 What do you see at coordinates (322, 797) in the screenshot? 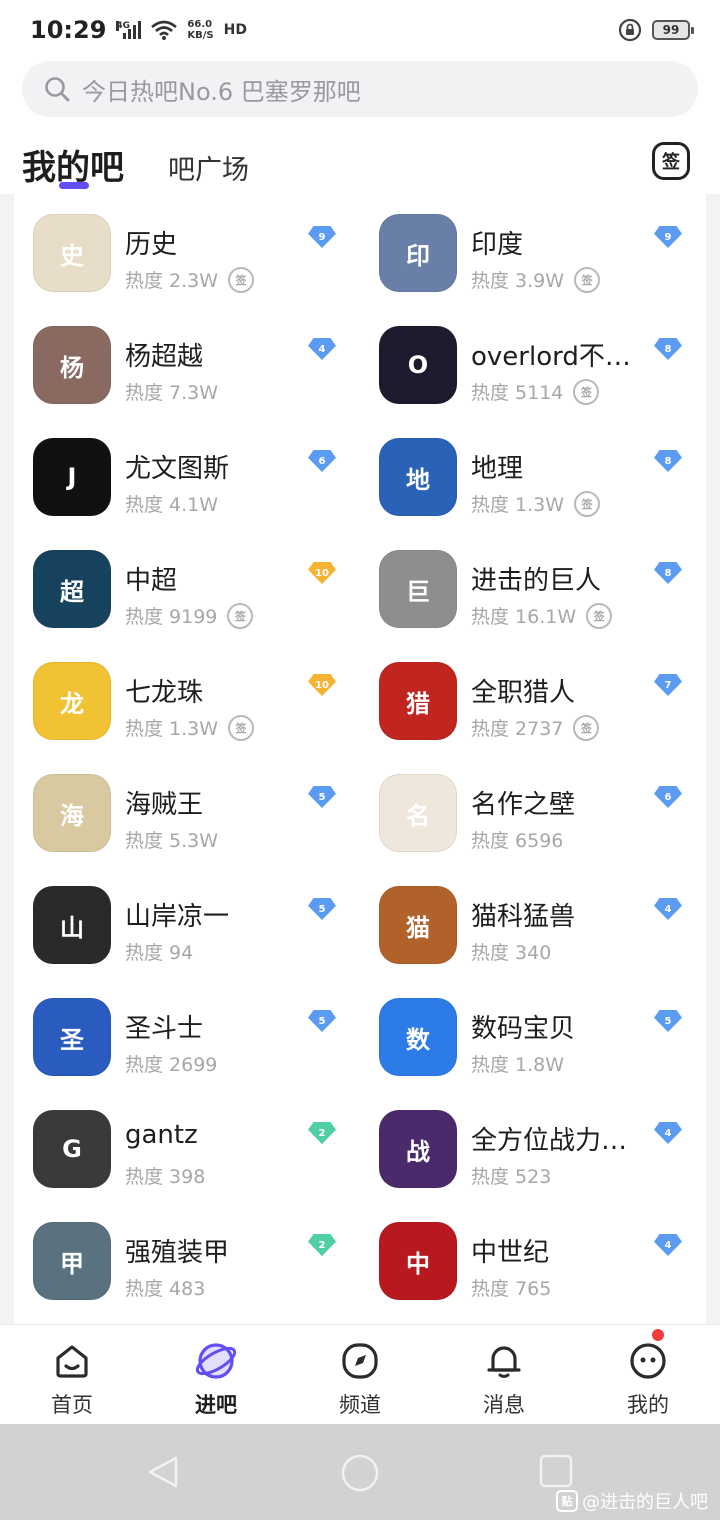
I see `level-badge-icon: 5` at bounding box center [322, 797].